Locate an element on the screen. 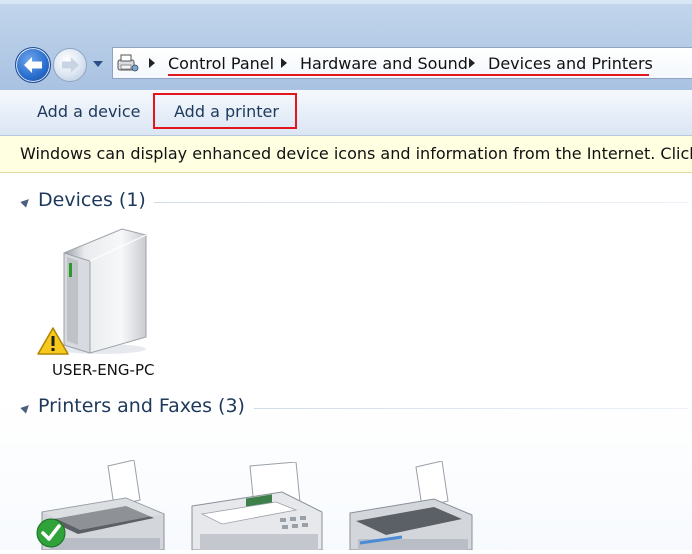 The height and width of the screenshot is (554, 692). add-printer-highlight-box is located at coordinates (225, 111).